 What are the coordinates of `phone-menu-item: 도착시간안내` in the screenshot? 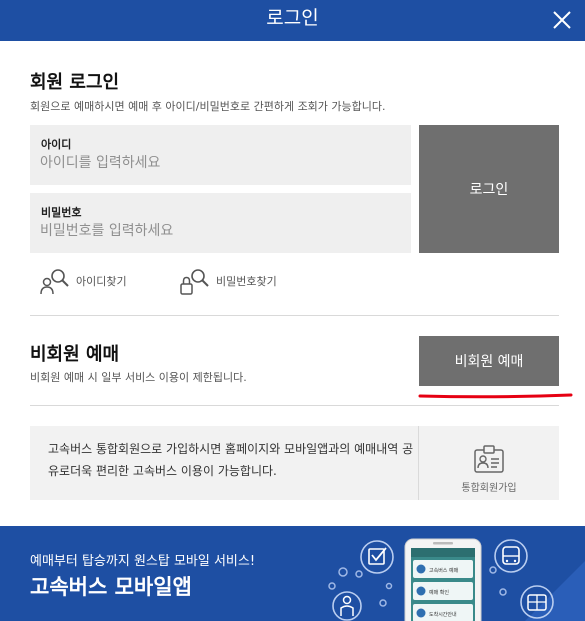 It's located at (443, 614).